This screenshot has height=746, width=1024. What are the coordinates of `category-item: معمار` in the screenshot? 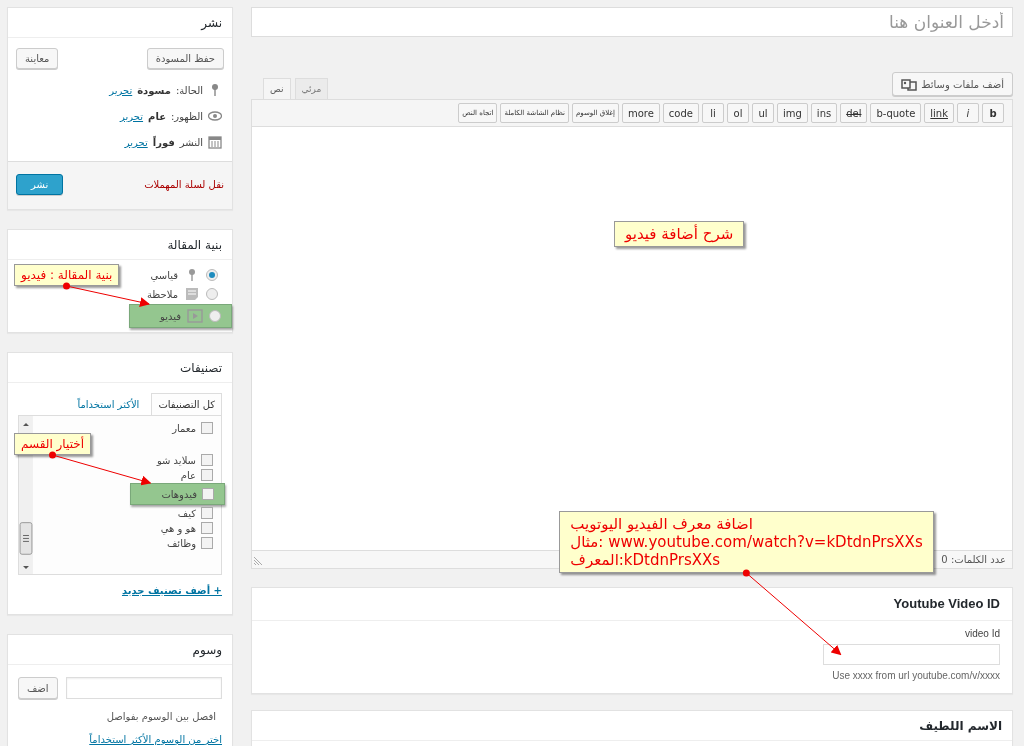 It's located at (192, 428).